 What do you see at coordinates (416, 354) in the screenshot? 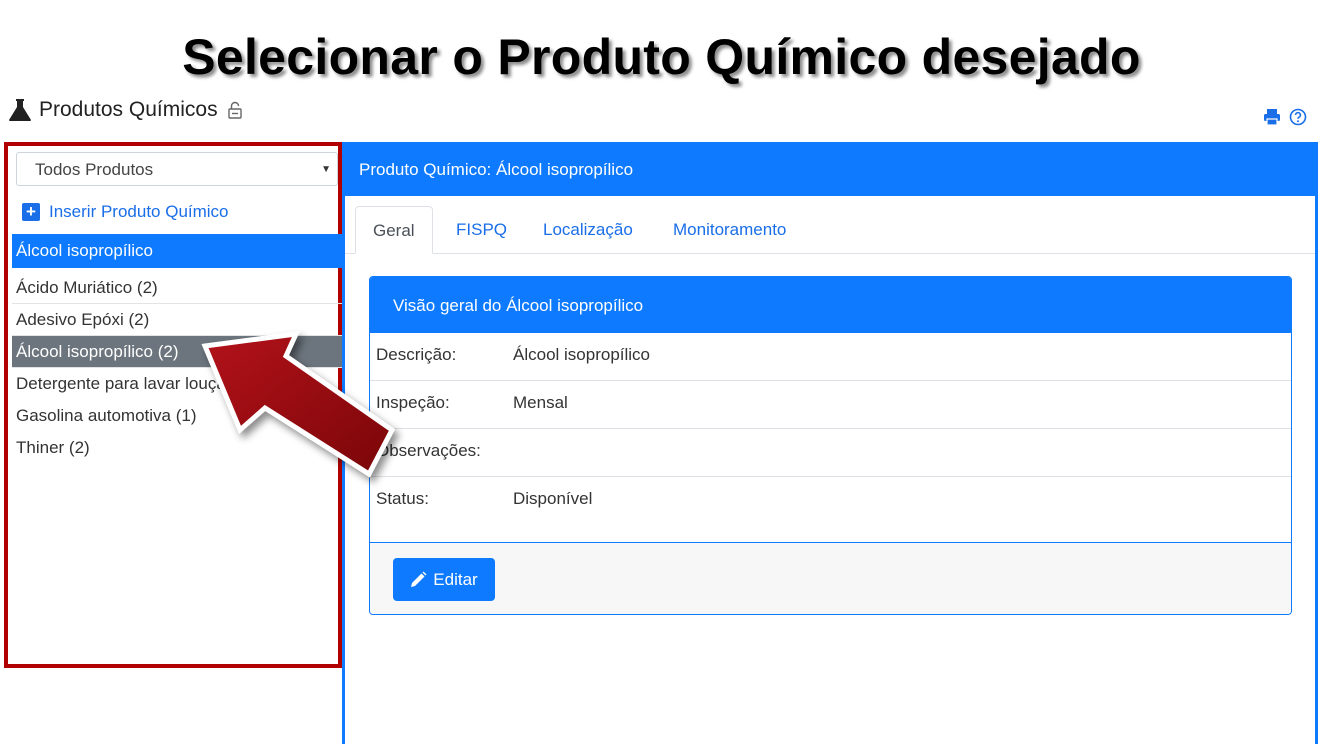
I see `field-label: Descrição:` at bounding box center [416, 354].